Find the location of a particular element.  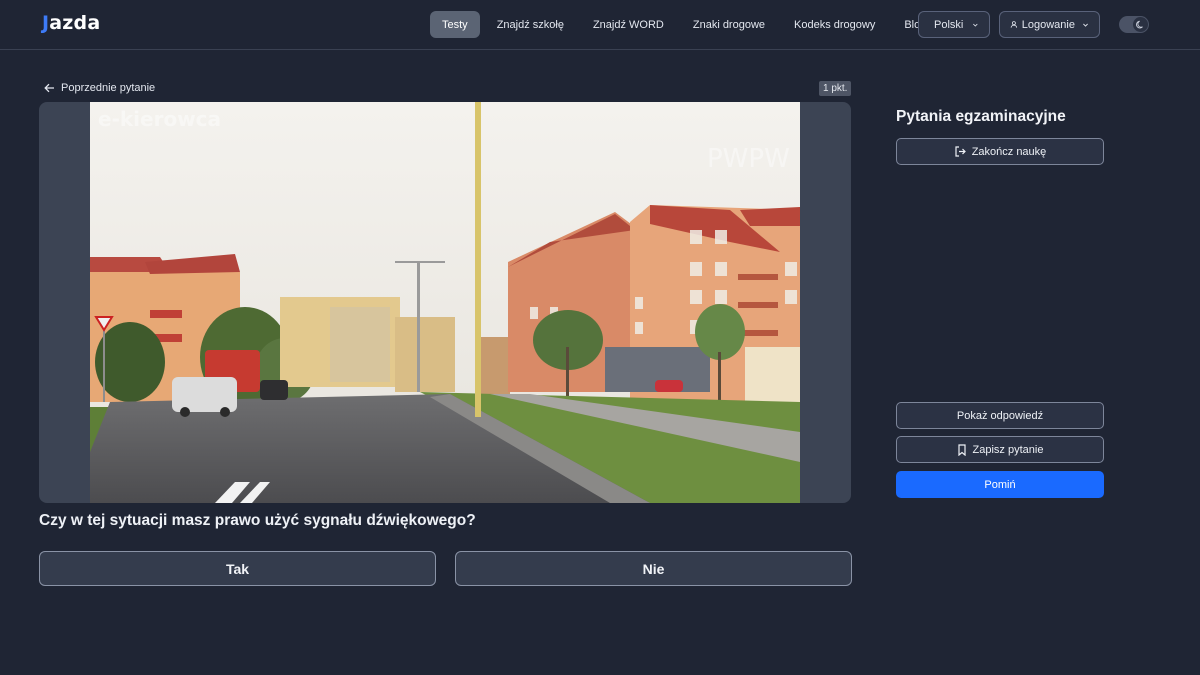

language-select: Polski is located at coordinates (954, 24).